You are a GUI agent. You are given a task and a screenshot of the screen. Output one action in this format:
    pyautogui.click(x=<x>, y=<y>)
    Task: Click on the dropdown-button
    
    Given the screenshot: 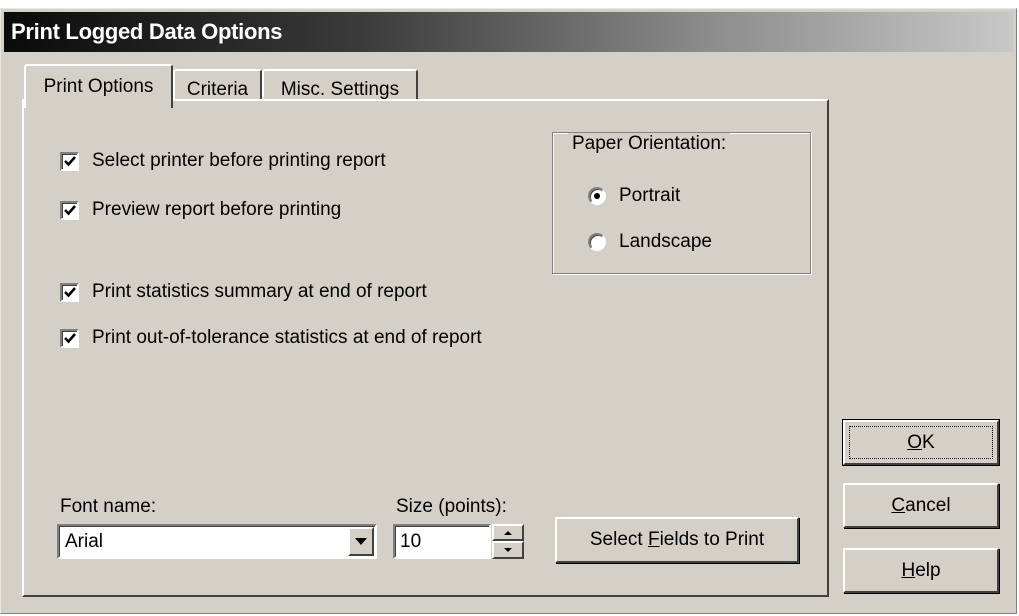 What is the action you would take?
    pyautogui.click(x=361, y=541)
    